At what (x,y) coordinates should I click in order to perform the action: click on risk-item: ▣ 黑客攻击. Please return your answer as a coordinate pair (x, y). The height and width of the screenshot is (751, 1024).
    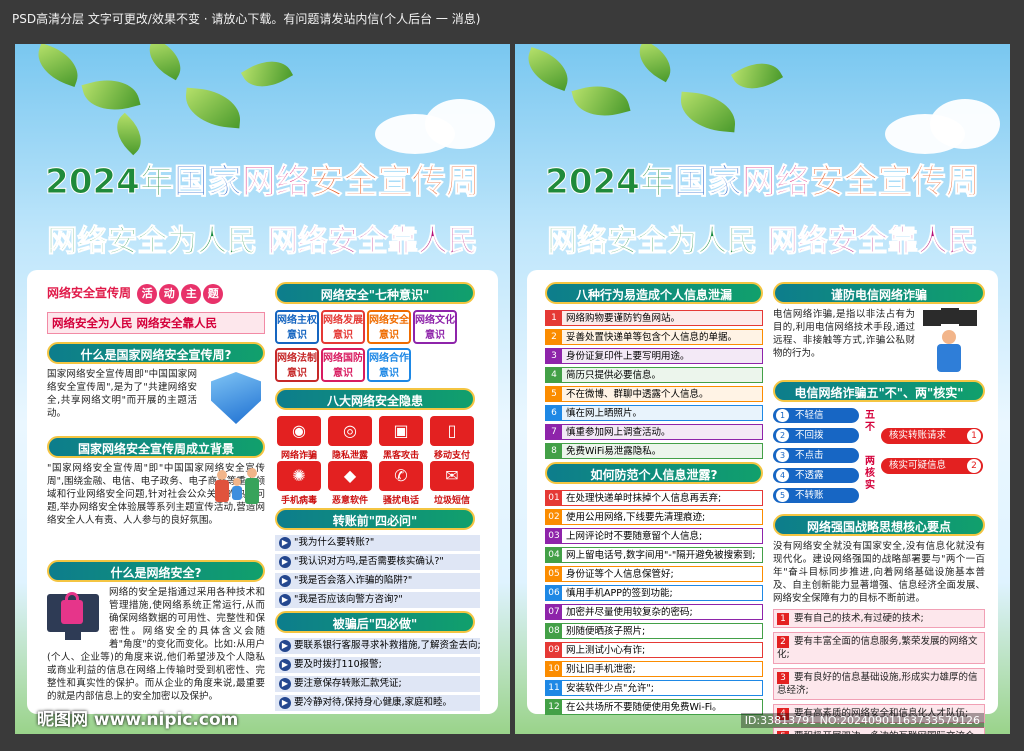
    Looking at the image, I should click on (401, 438).